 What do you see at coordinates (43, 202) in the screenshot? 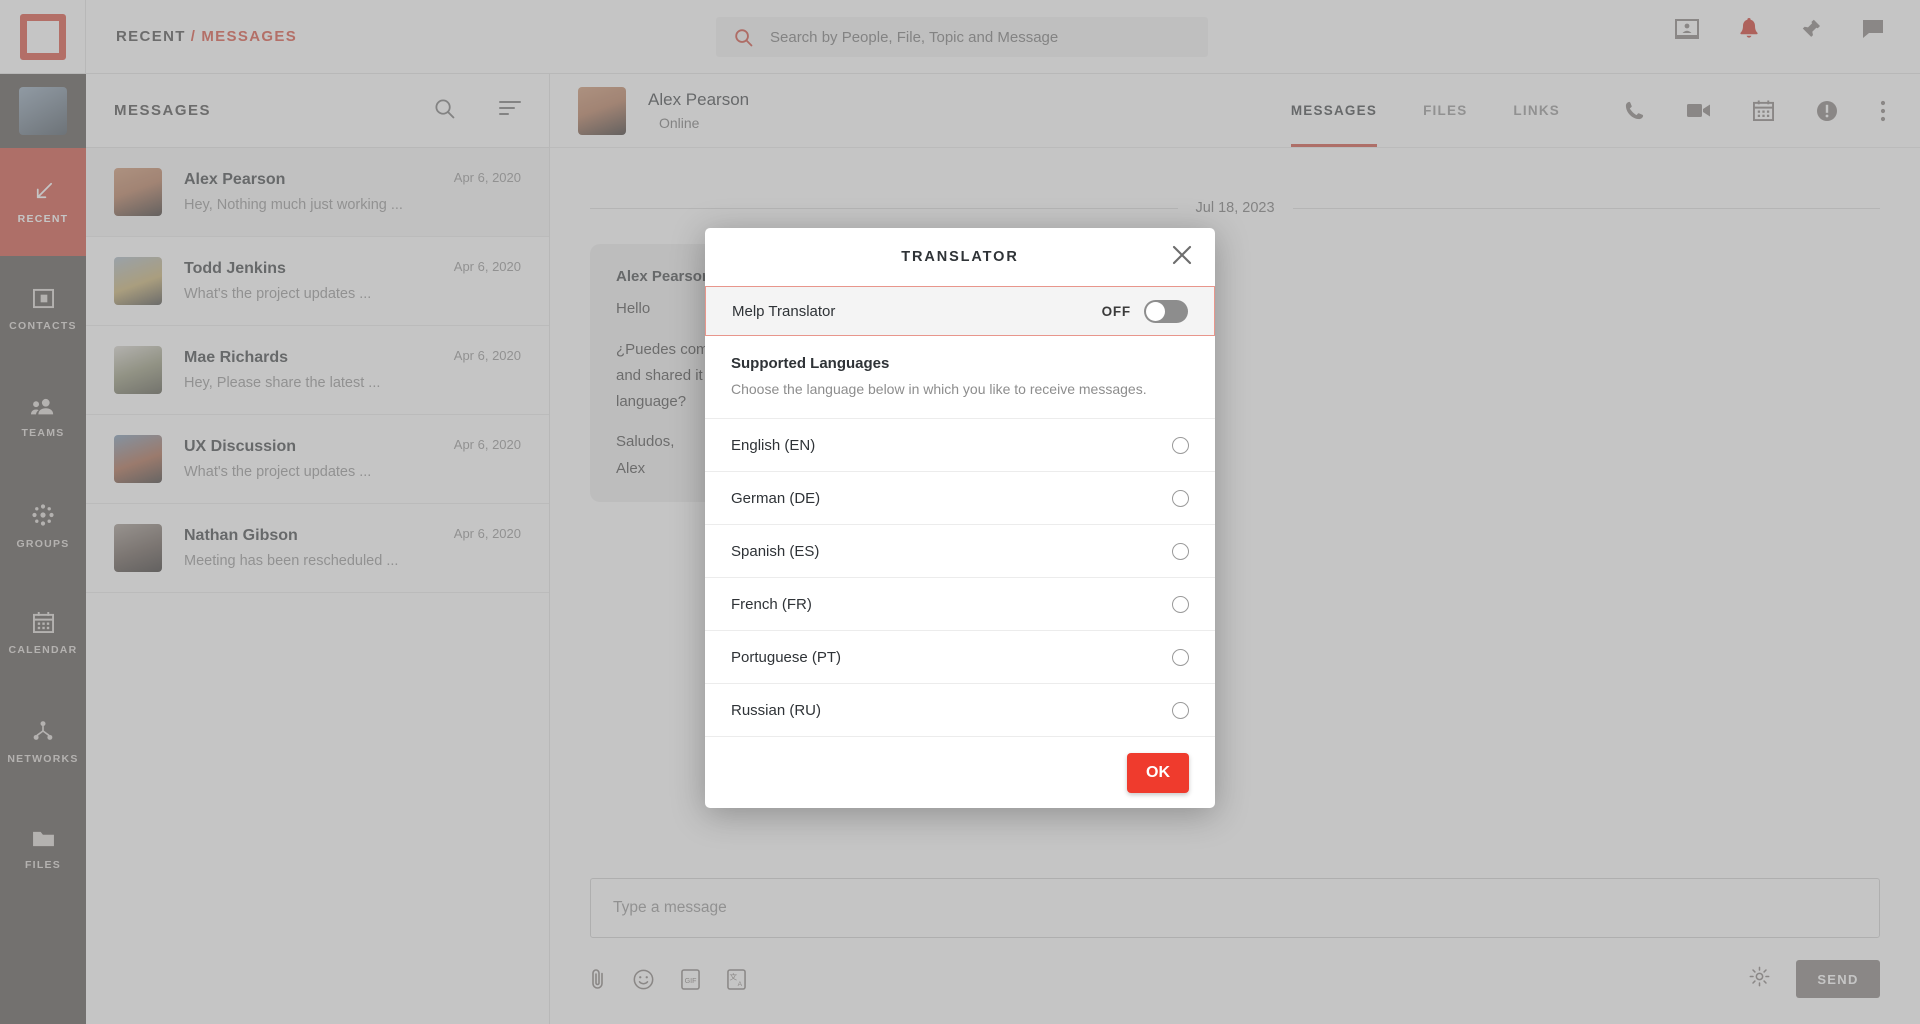
I see `sidebar-item-recent: RECENT` at bounding box center [43, 202].